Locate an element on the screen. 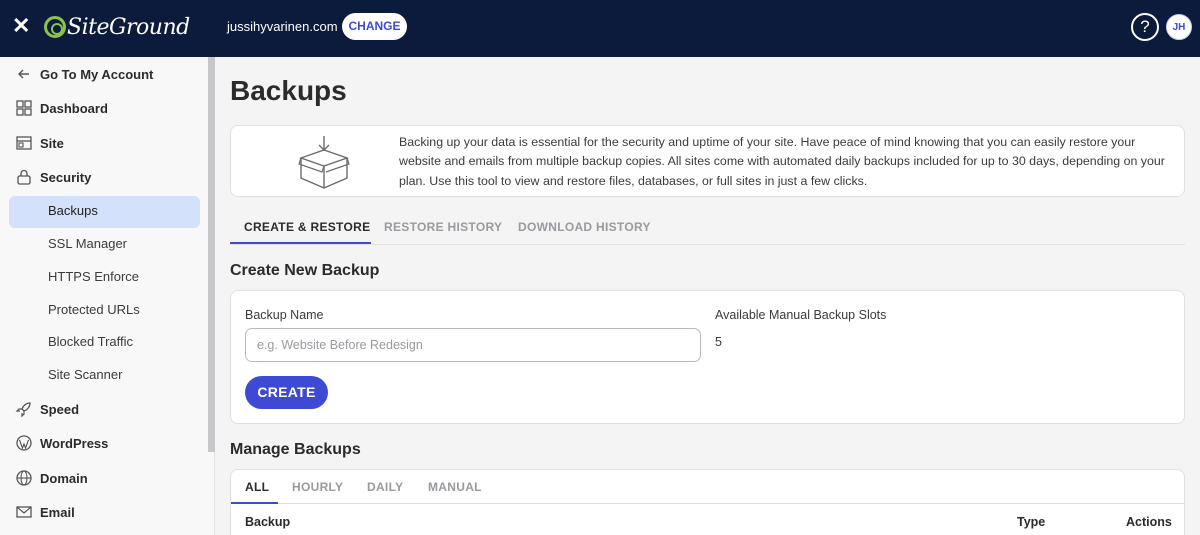  column-header-type: Type is located at coordinates (1031, 522).